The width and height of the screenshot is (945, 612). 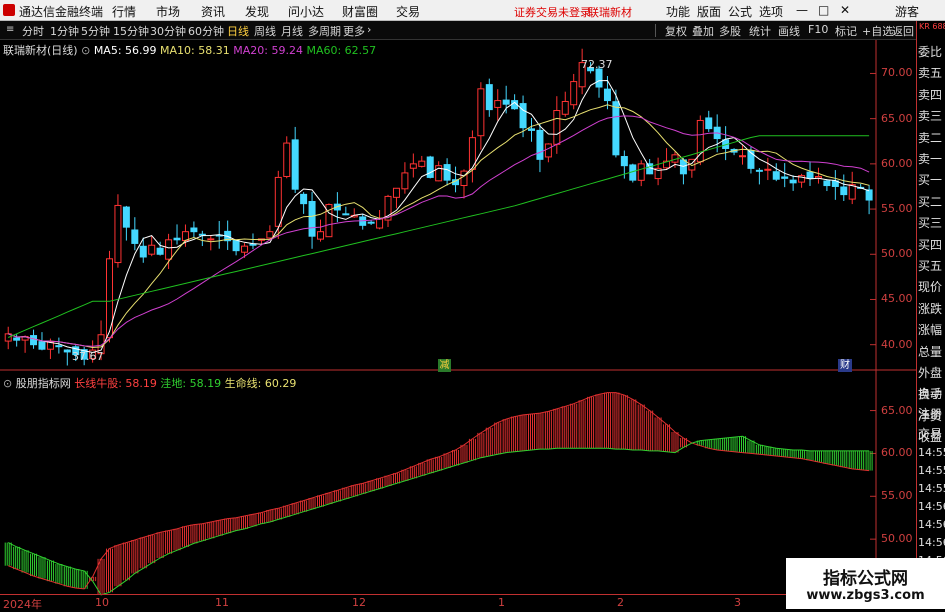 I want to click on high-price-label: 72.37, so click(x=597, y=64).